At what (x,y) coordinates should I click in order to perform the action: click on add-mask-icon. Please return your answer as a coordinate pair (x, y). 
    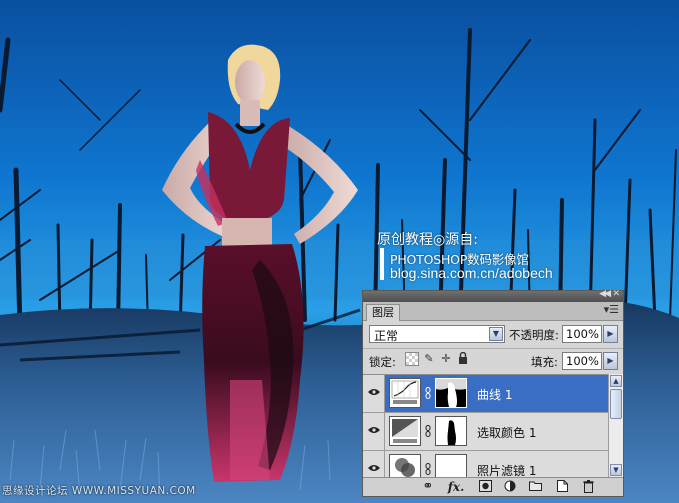
    Looking at the image, I should click on (485, 487).